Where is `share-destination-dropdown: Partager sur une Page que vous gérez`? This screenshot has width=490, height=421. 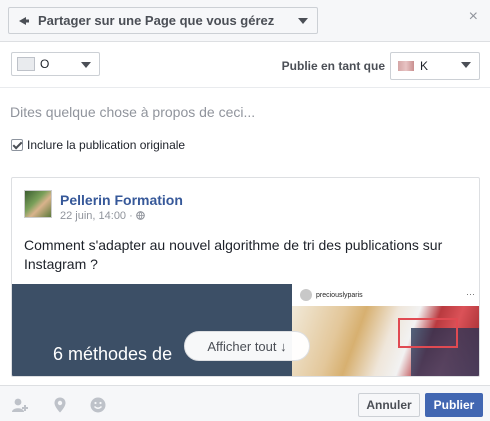 share-destination-dropdown: Partager sur une Page que vous gérez is located at coordinates (163, 20).